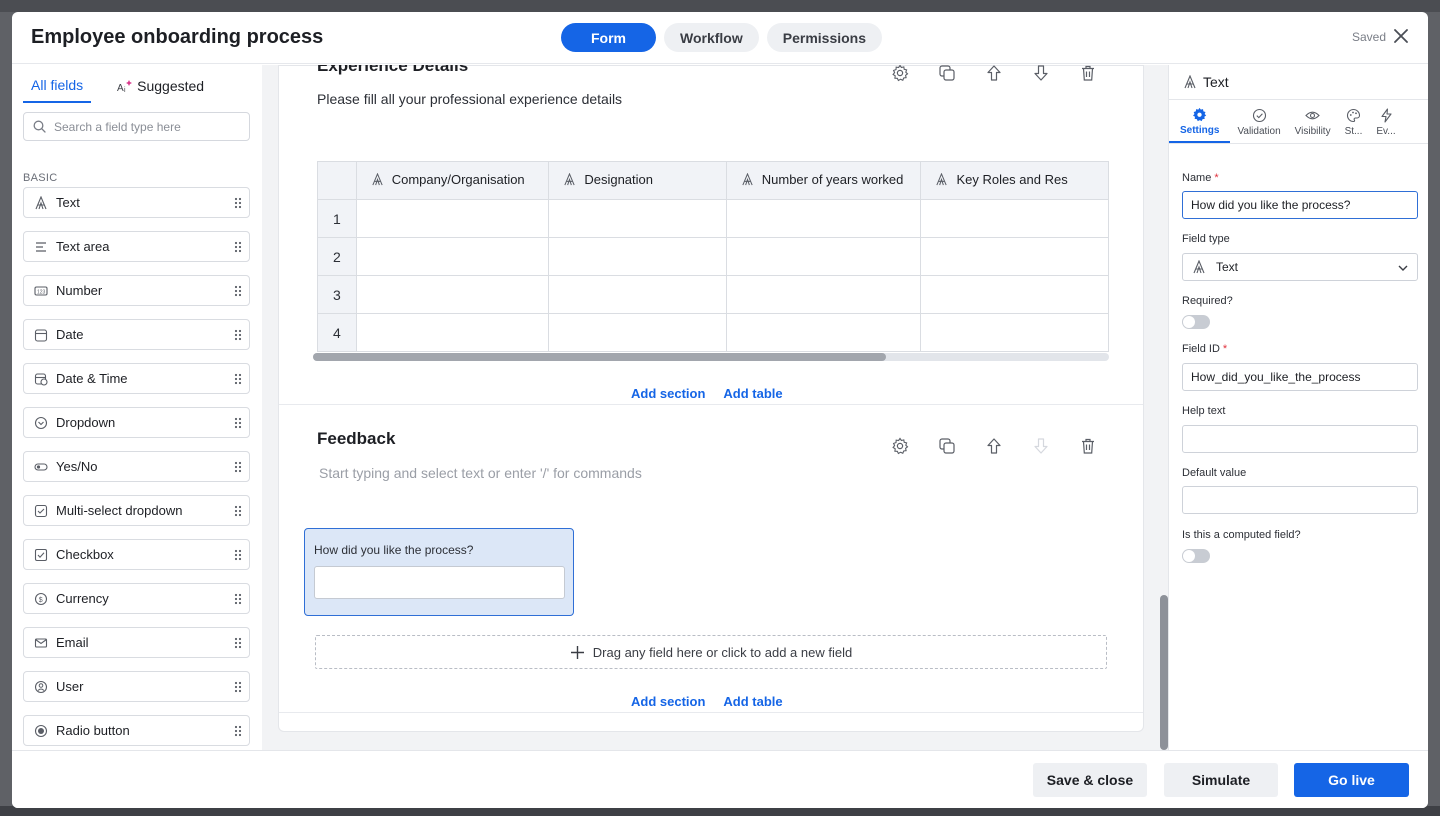 This screenshot has height=816, width=1440. I want to click on selected-form-field: How did you like the process?, so click(439, 572).